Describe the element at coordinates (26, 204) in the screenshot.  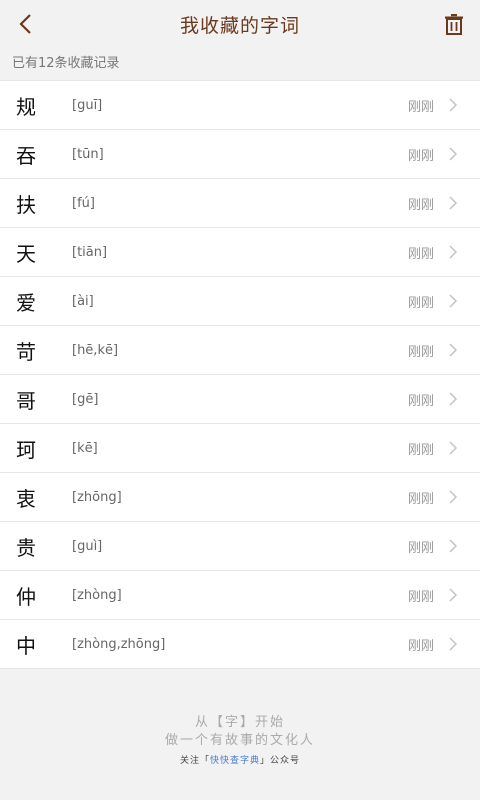
I see `word-char: 扶` at that location.